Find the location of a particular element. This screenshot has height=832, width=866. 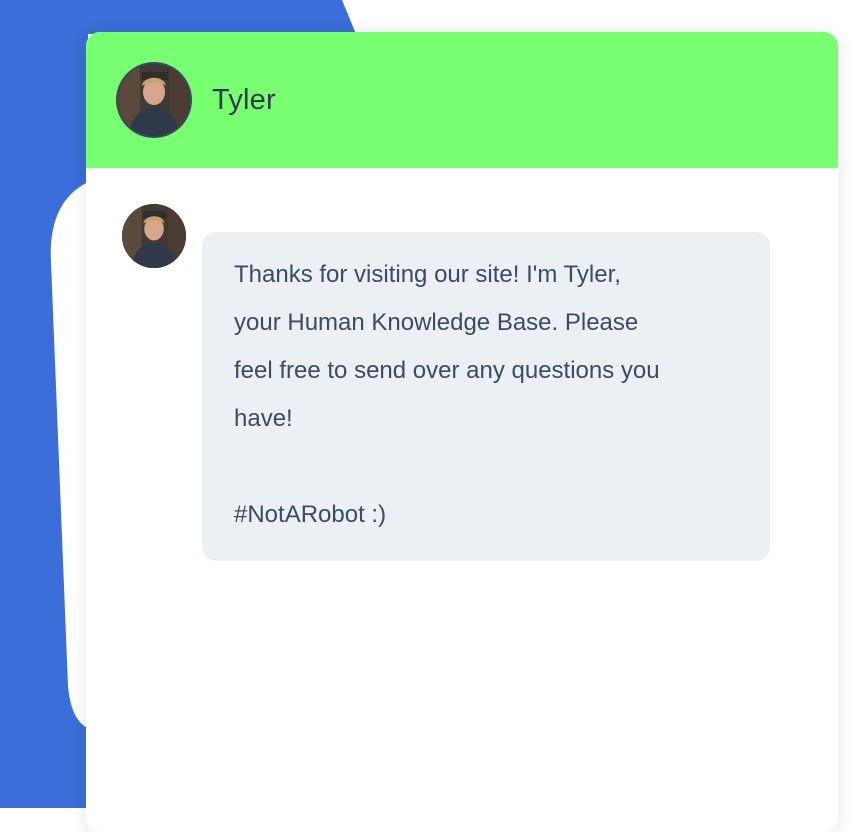

message-line: your Human Knowledge Base. Please is located at coordinates (436, 322).